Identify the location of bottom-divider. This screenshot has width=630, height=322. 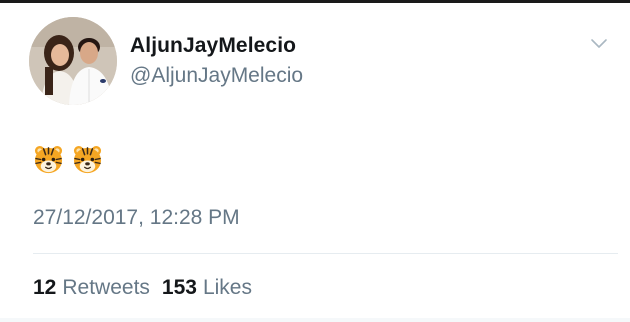
(315, 320).